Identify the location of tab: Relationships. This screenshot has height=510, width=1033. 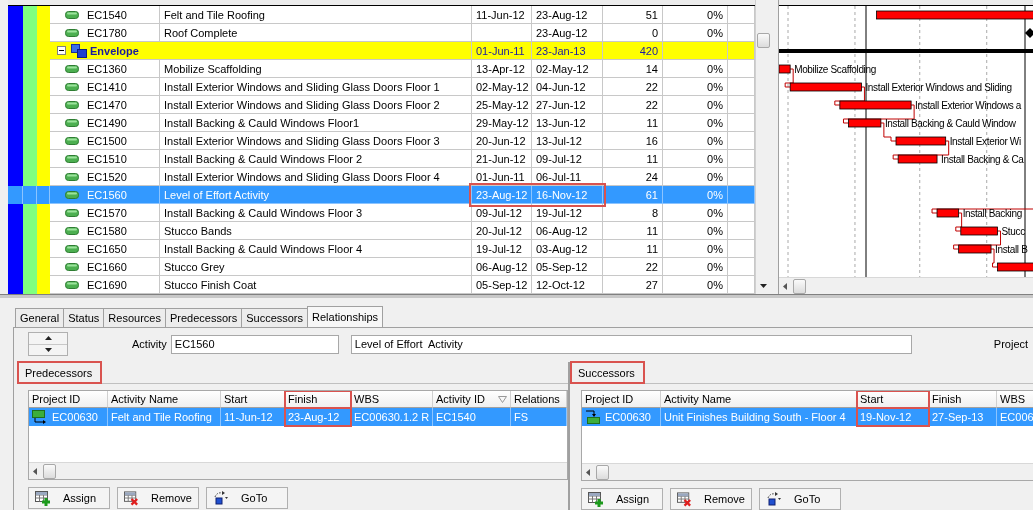
(345, 316).